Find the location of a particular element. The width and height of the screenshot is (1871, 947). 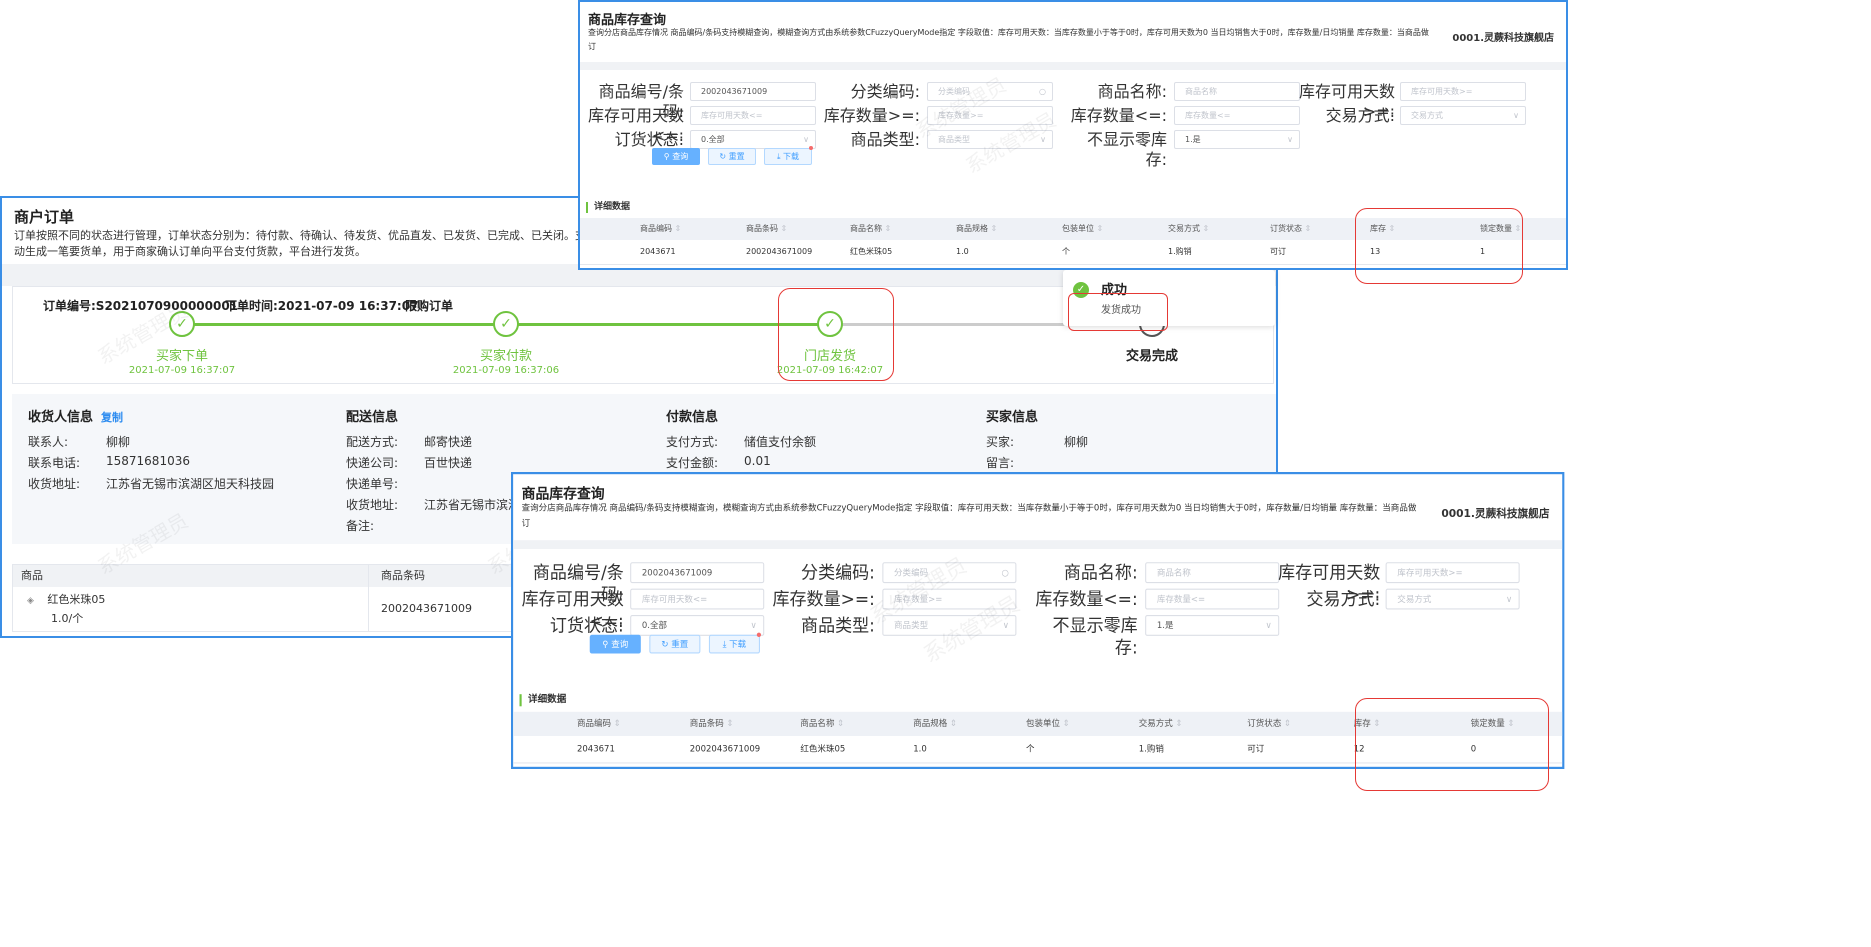

table-cell: 1.购销 is located at coordinates (1151, 748).